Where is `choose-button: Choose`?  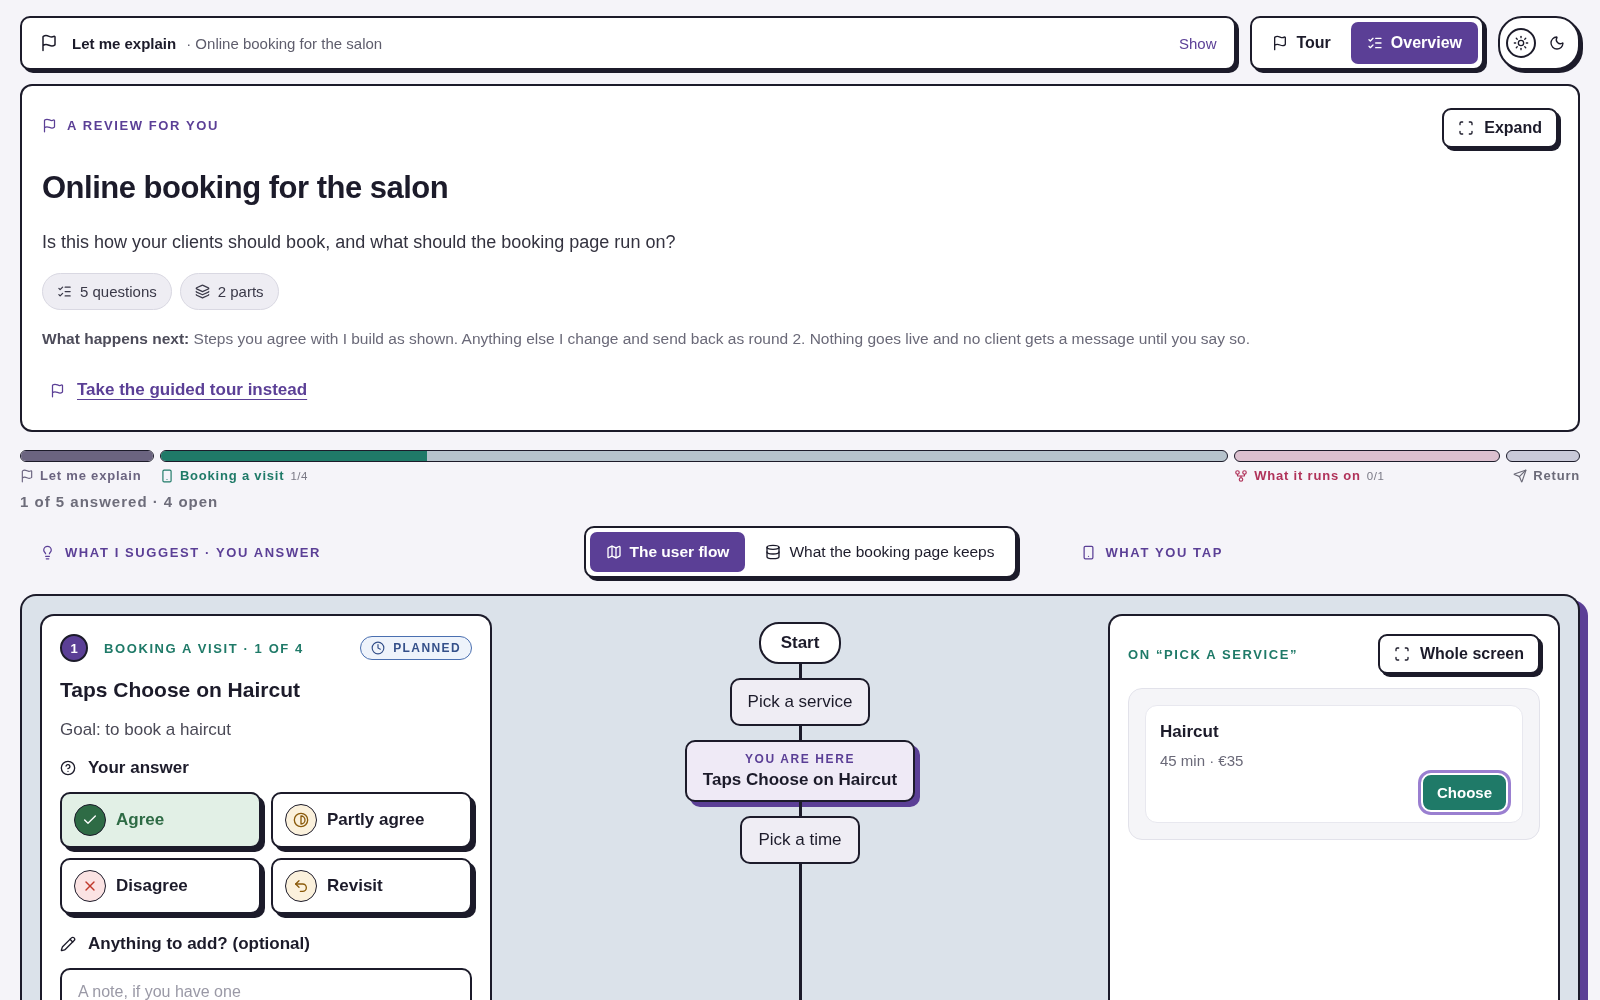 choose-button: Choose is located at coordinates (1464, 792).